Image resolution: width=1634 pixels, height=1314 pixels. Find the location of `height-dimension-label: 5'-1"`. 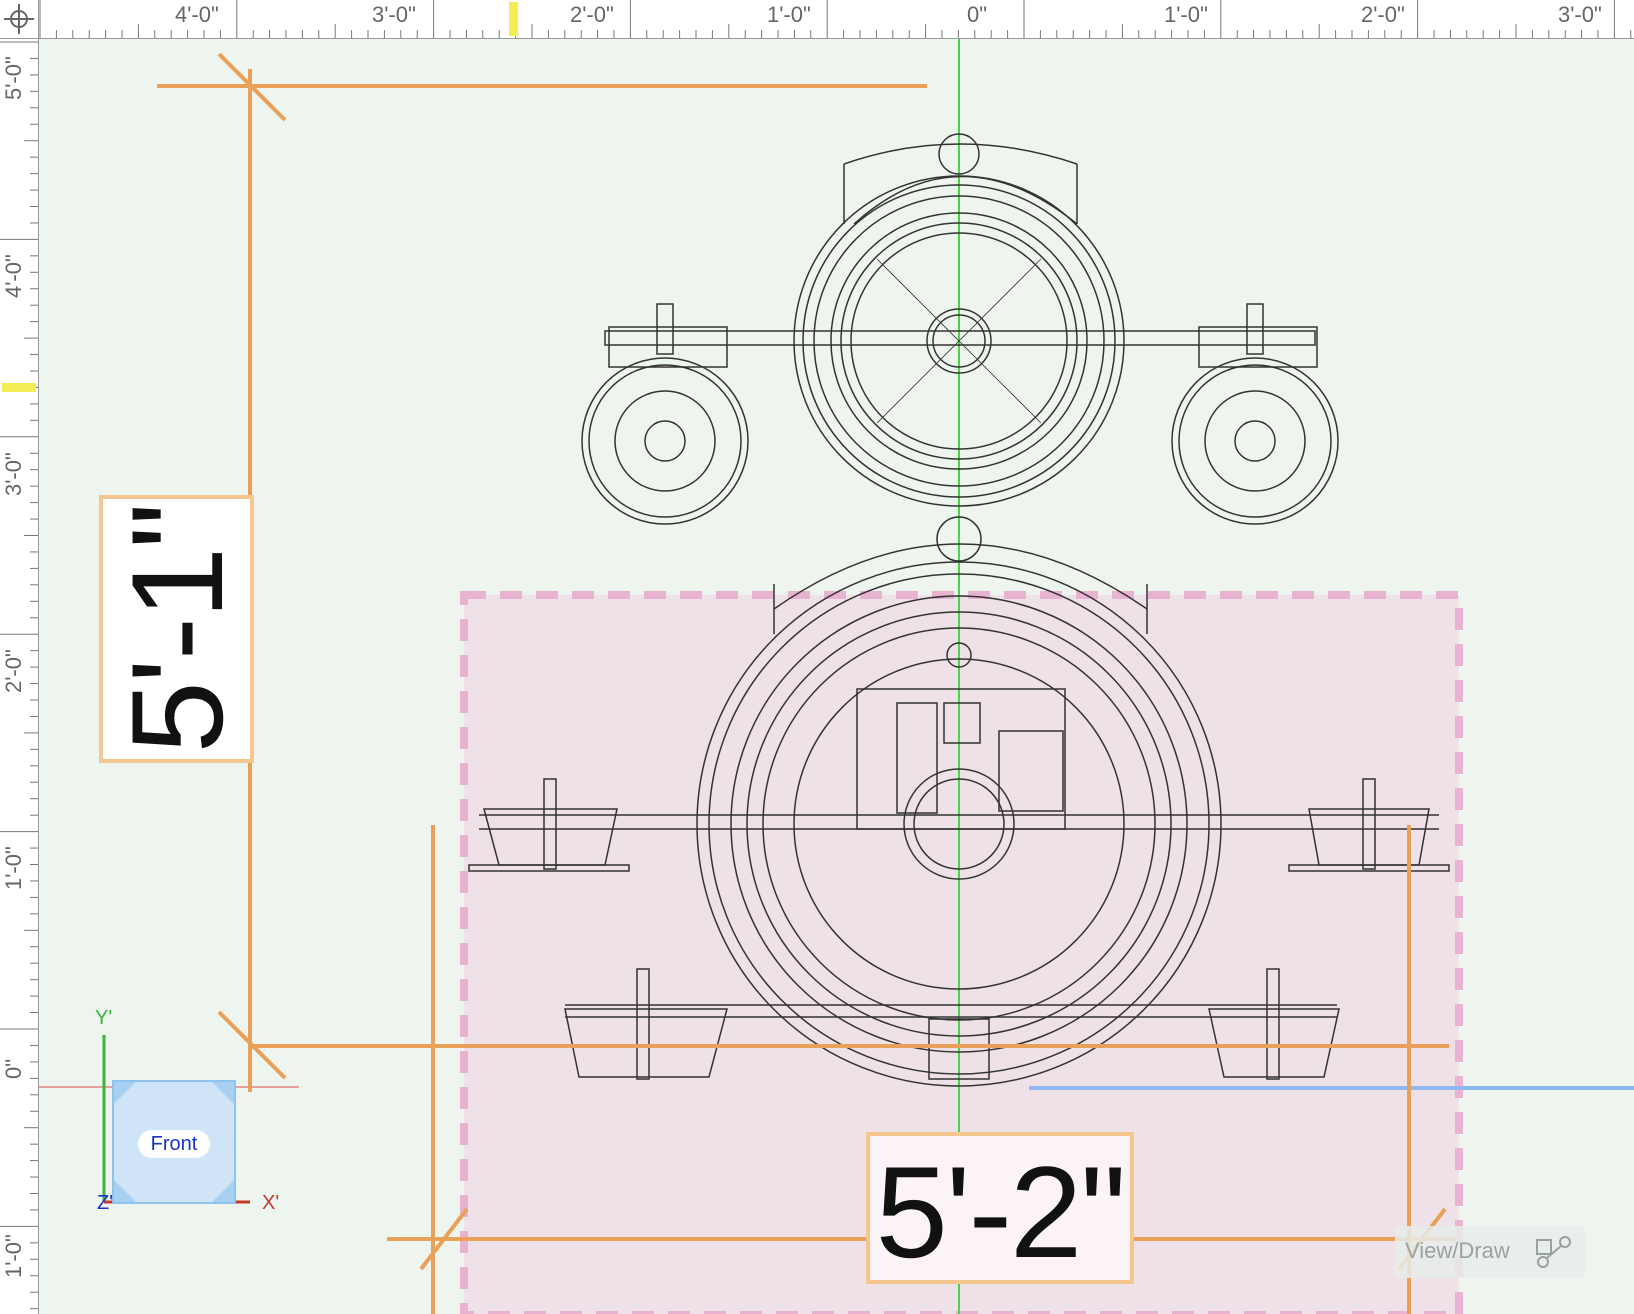

height-dimension-label: 5'-1" is located at coordinates (176, 629).